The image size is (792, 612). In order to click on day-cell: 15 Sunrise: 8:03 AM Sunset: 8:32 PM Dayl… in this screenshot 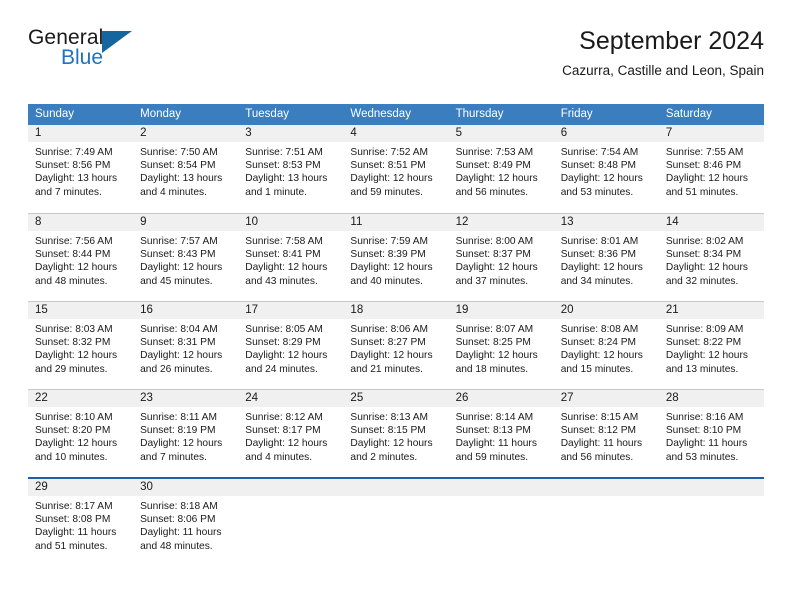, I will do `click(81, 345)`.